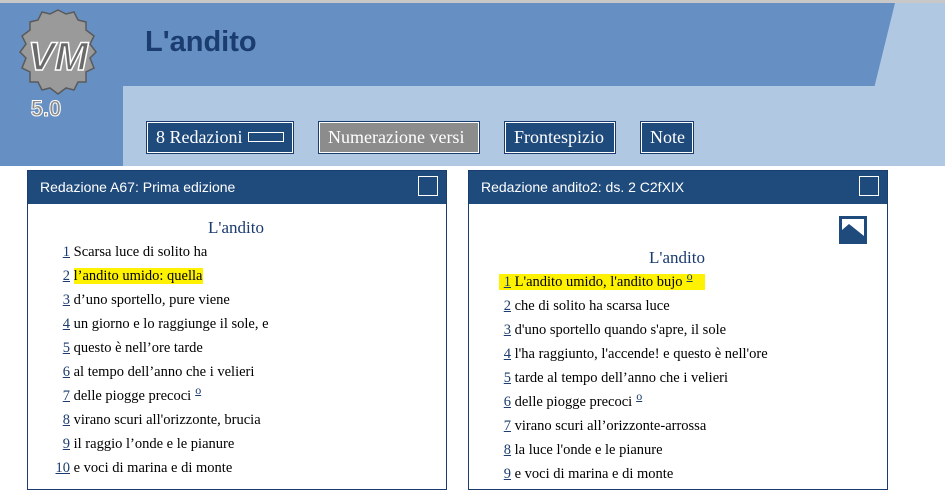 The height and width of the screenshot is (490, 945). Describe the element at coordinates (667, 137) in the screenshot. I see `note-button: Note` at that location.